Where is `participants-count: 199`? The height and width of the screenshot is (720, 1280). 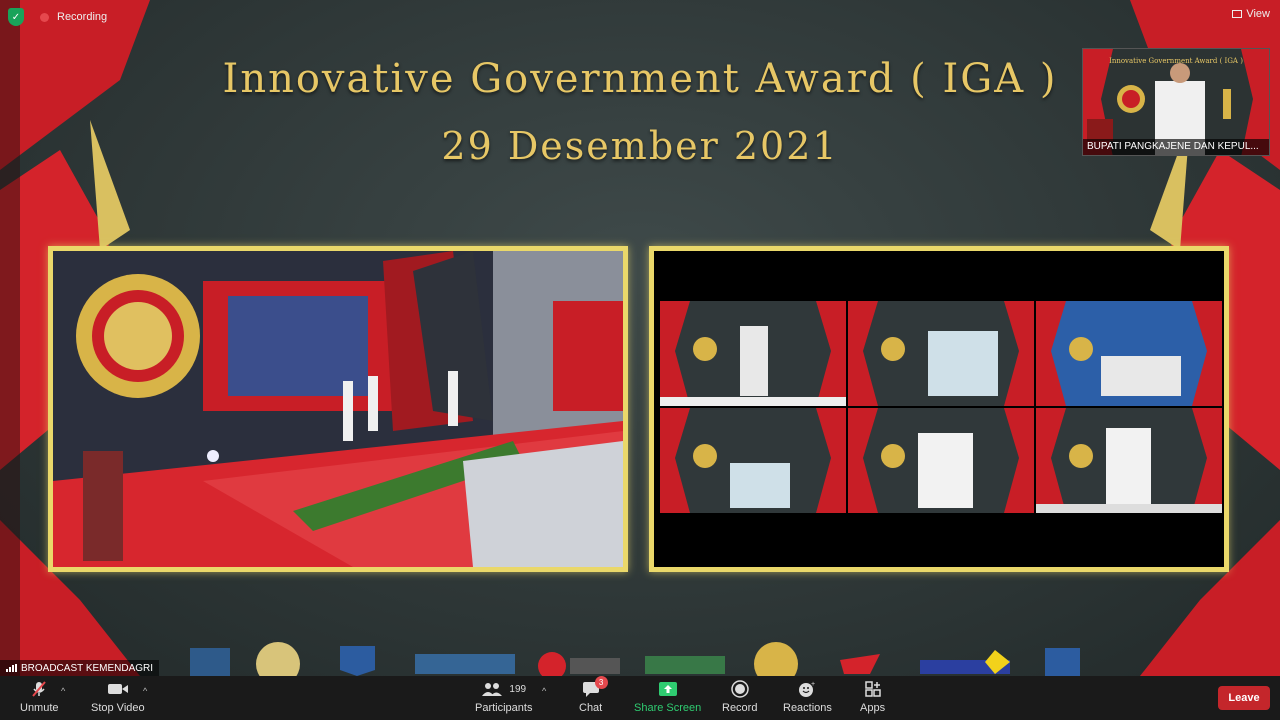 participants-count: 199 is located at coordinates (518, 689).